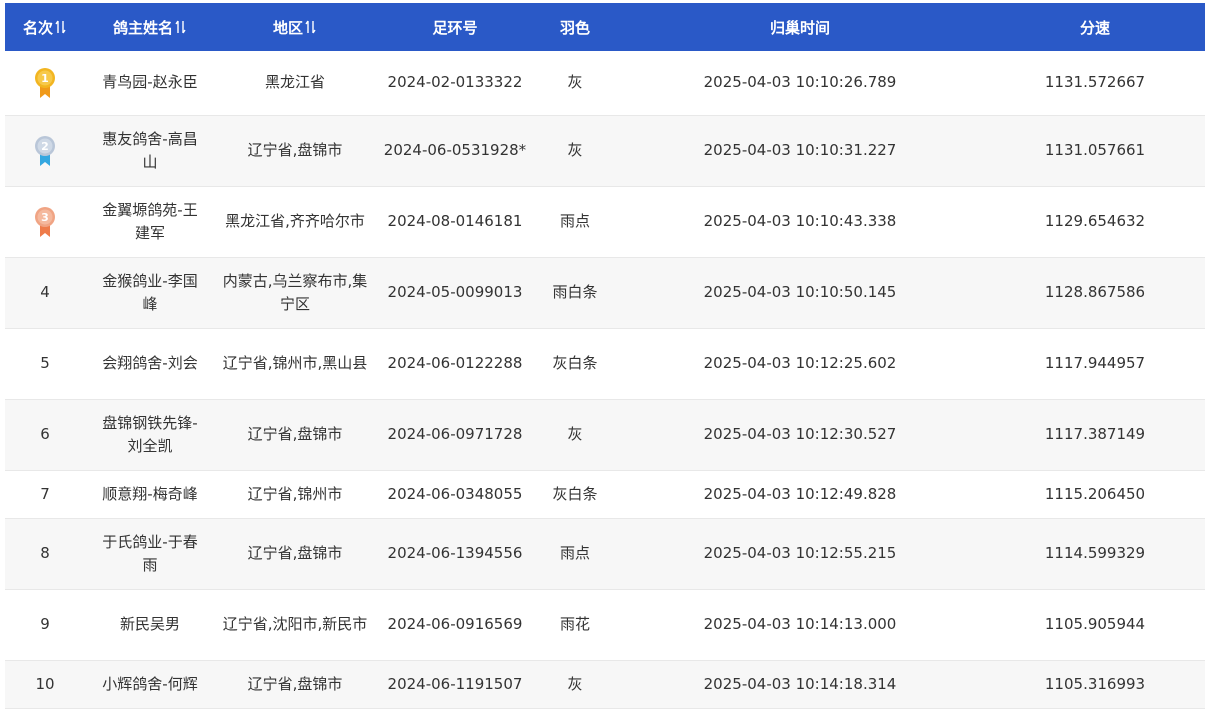 The image size is (1210, 720). What do you see at coordinates (295, 222) in the screenshot?
I see `region-cell: 黑龙江省,齐齐哈尔市` at bounding box center [295, 222].